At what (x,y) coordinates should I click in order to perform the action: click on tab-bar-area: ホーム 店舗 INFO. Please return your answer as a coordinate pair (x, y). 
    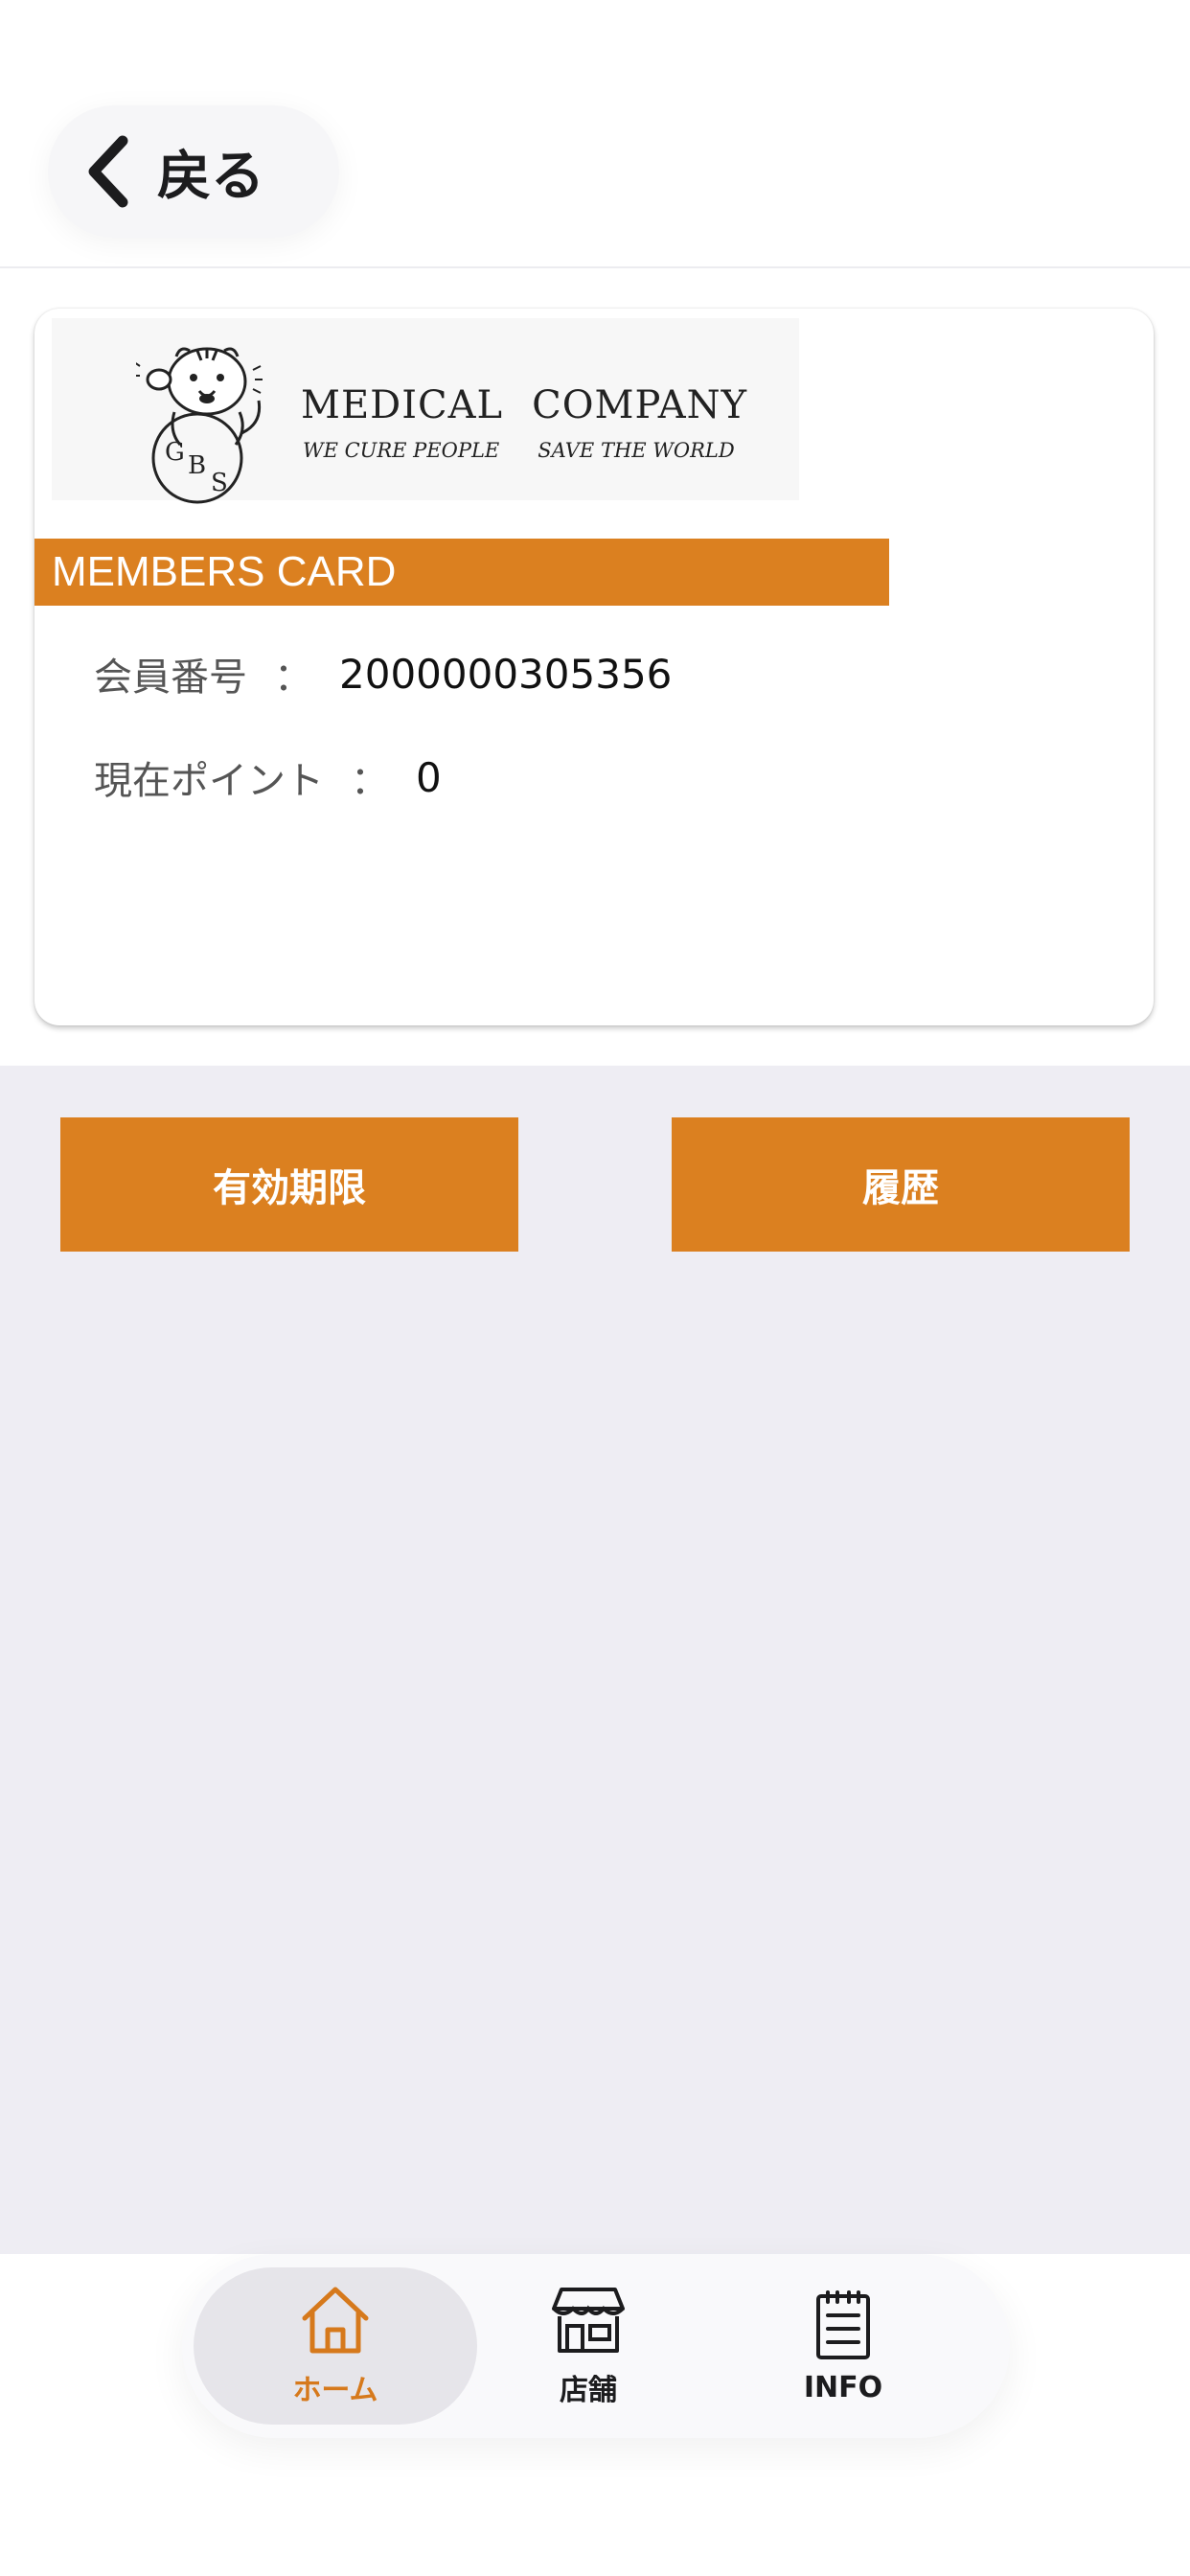
    Looking at the image, I should click on (595, 2415).